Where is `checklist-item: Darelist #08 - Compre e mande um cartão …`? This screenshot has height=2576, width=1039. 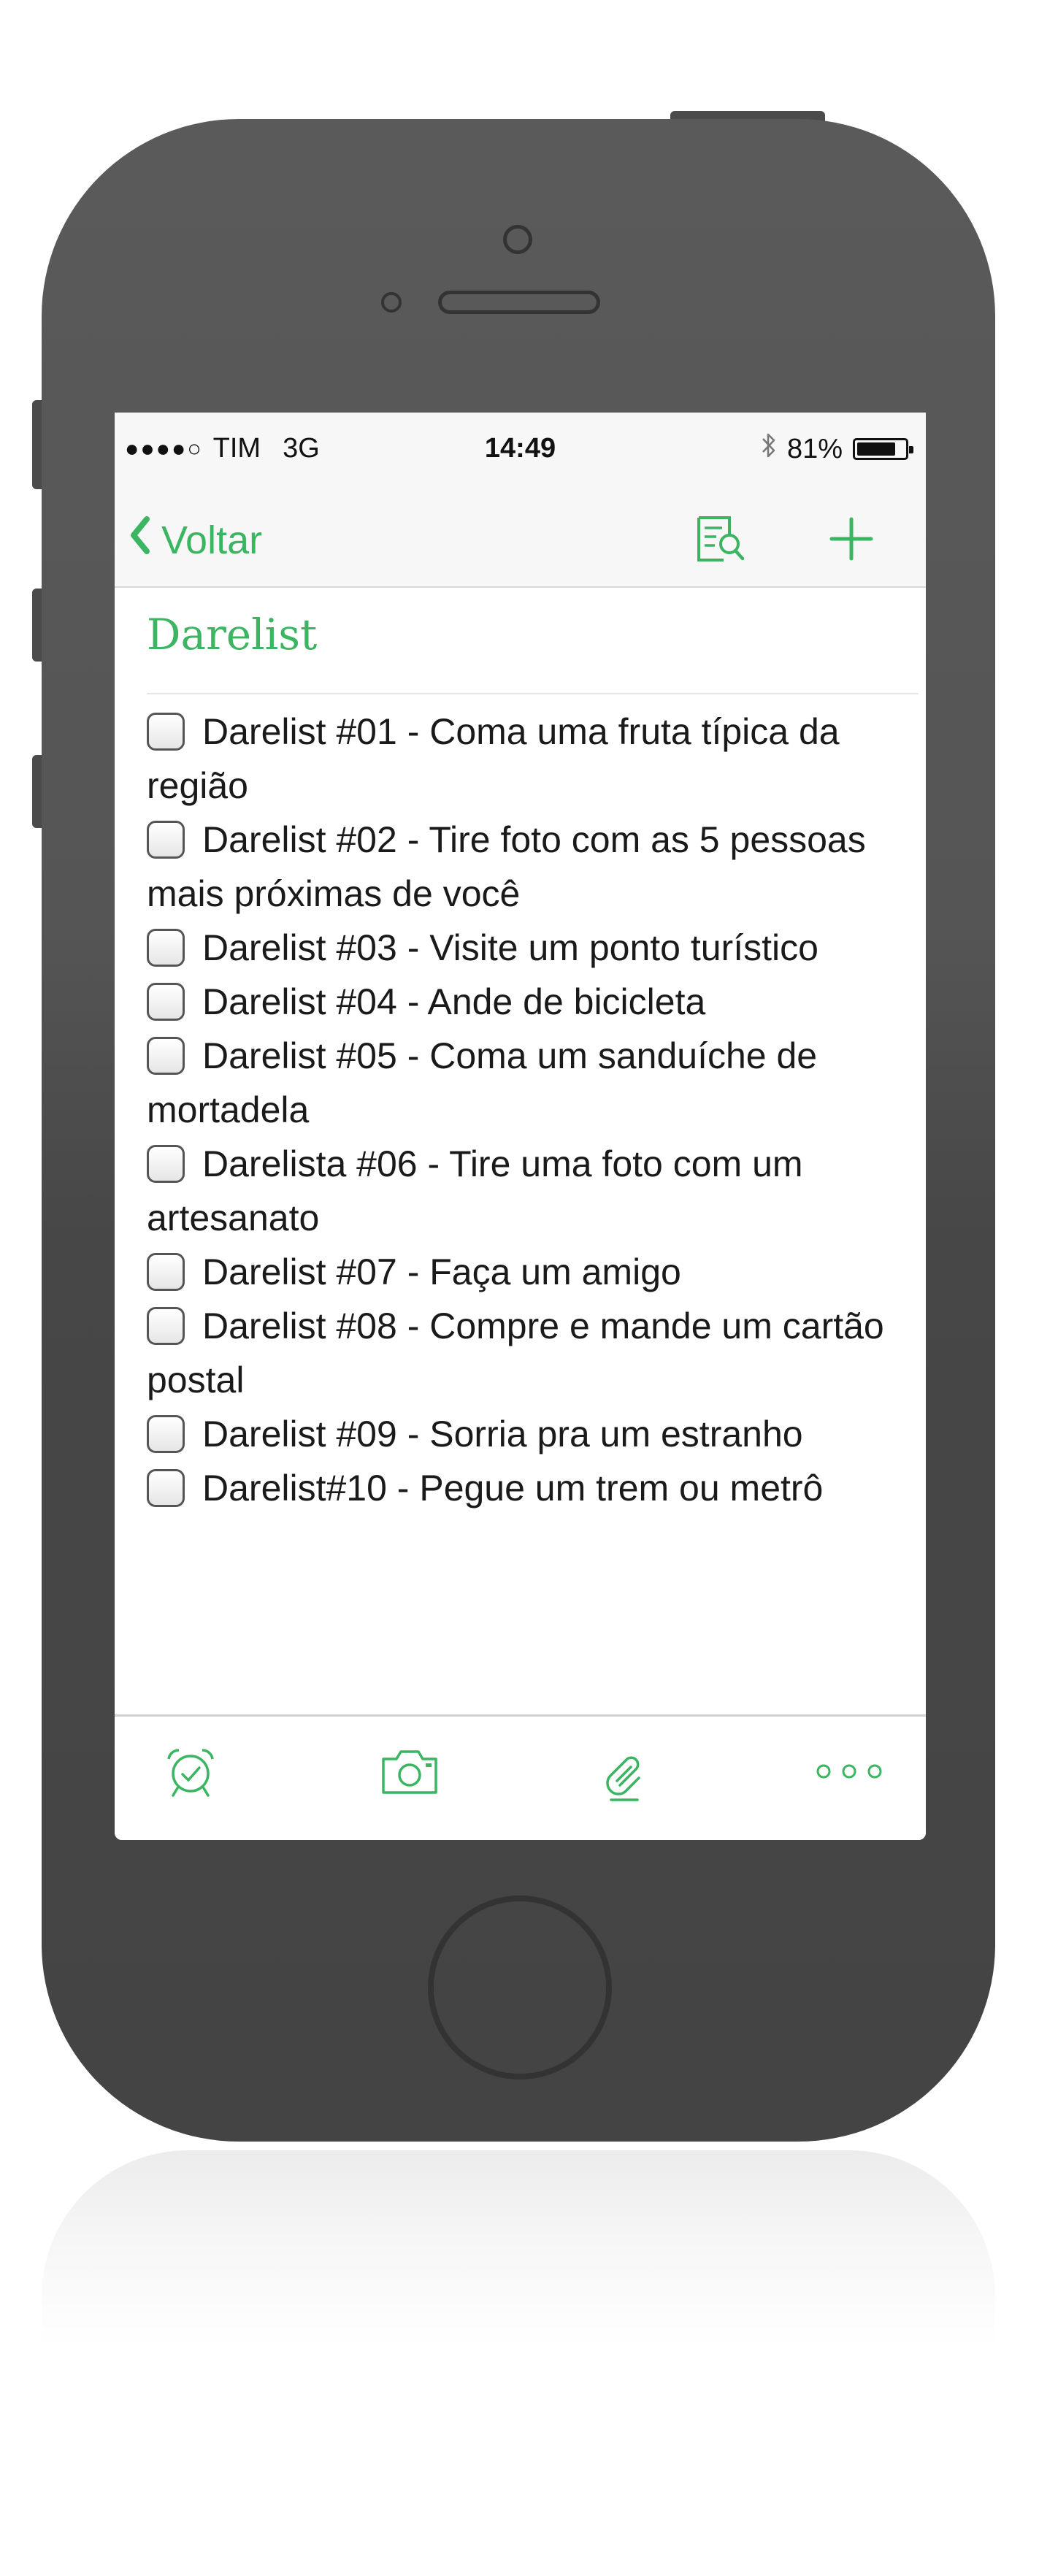 checklist-item: Darelist #08 - Compre e mande um cartão … is located at coordinates (526, 1353).